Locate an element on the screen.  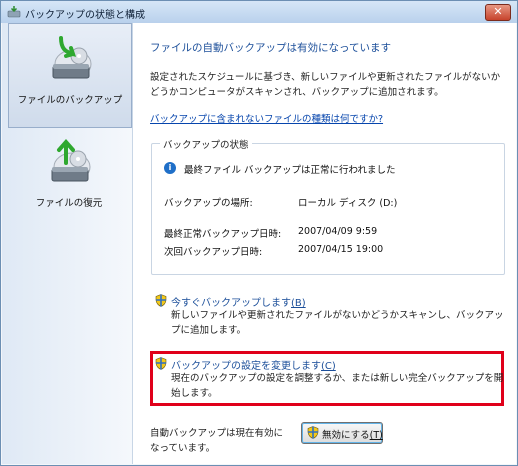
disable-button-label-wrap: 無効にする(T) is located at coordinates (352, 434).